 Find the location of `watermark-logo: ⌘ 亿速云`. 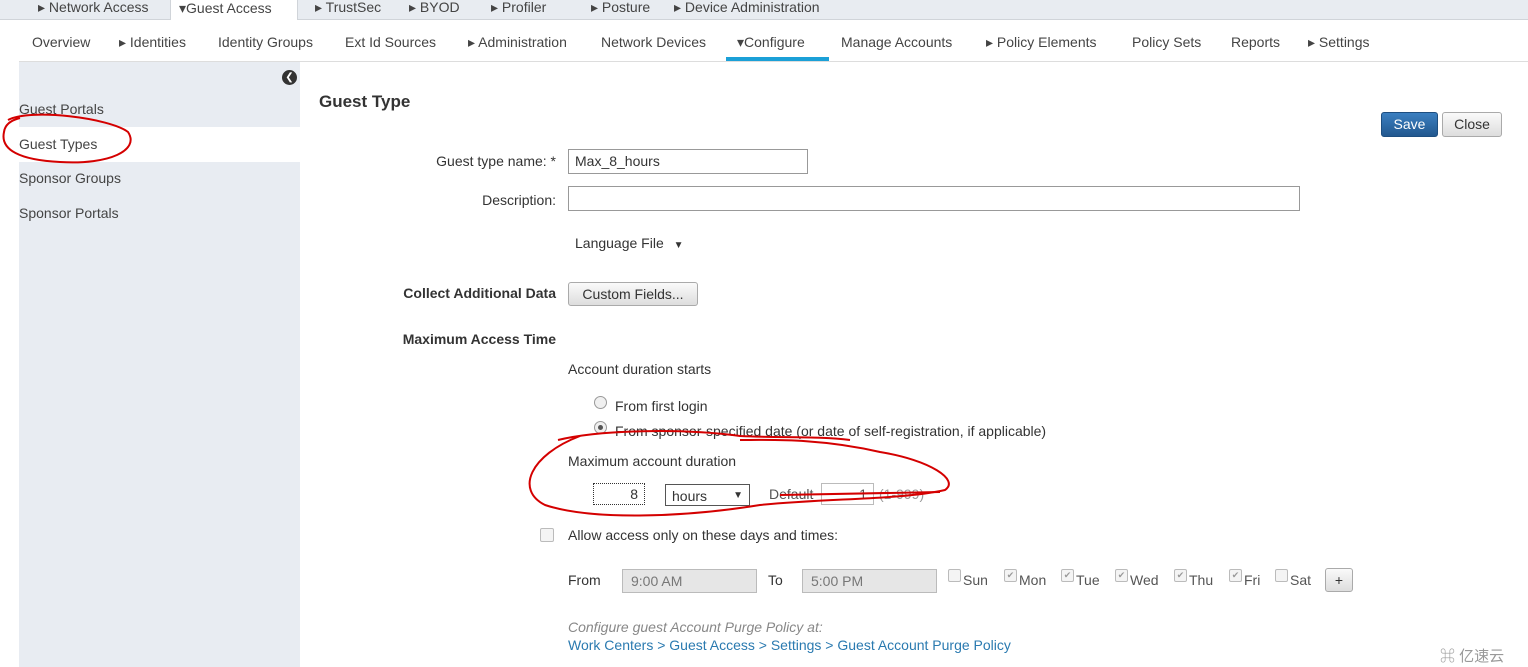

watermark-logo: ⌘ 亿速云 is located at coordinates (1472, 656).